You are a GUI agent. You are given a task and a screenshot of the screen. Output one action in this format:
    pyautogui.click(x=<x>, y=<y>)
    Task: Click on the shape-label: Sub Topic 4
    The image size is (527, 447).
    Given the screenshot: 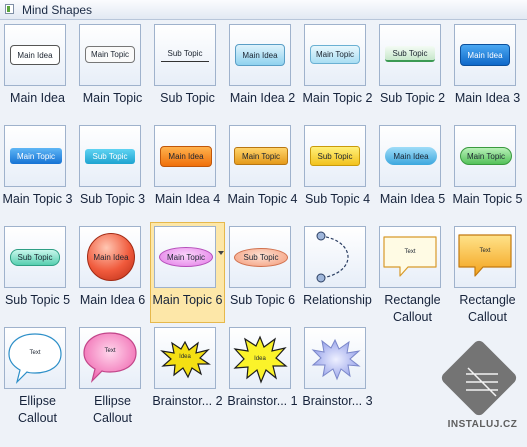 What is the action you would take?
    pyautogui.click(x=337, y=199)
    